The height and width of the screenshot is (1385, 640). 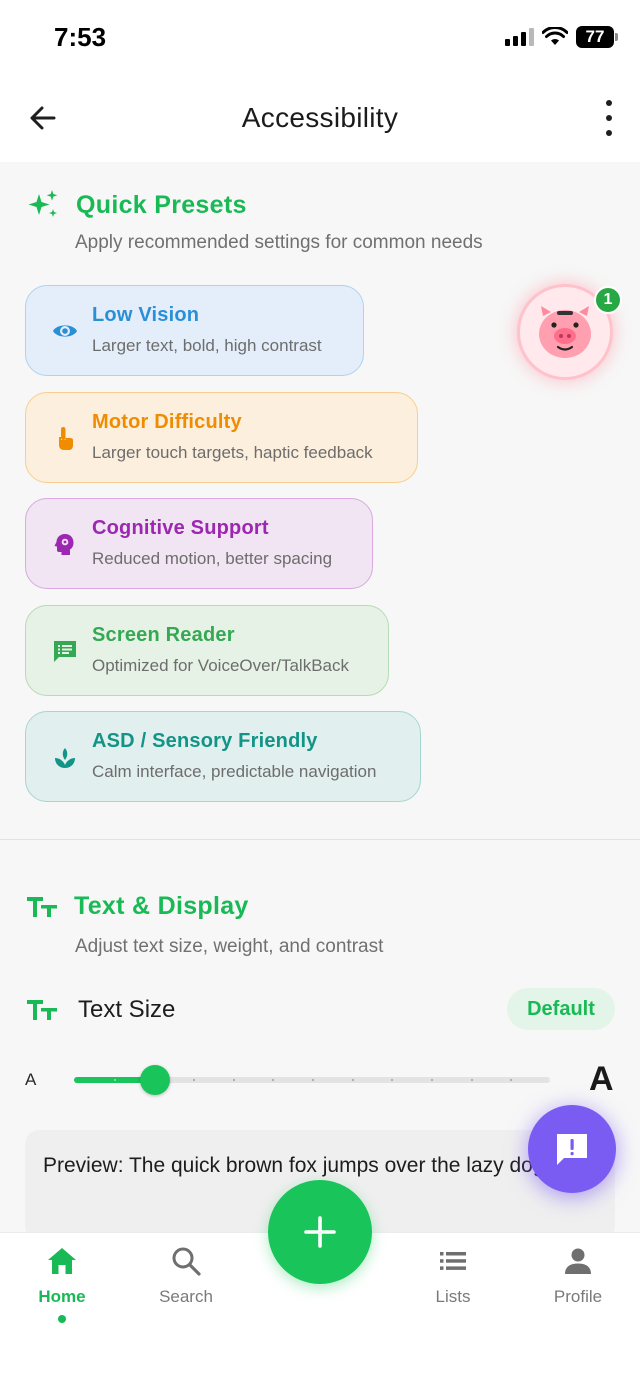 I want to click on add-button, so click(x=320, y=1232).